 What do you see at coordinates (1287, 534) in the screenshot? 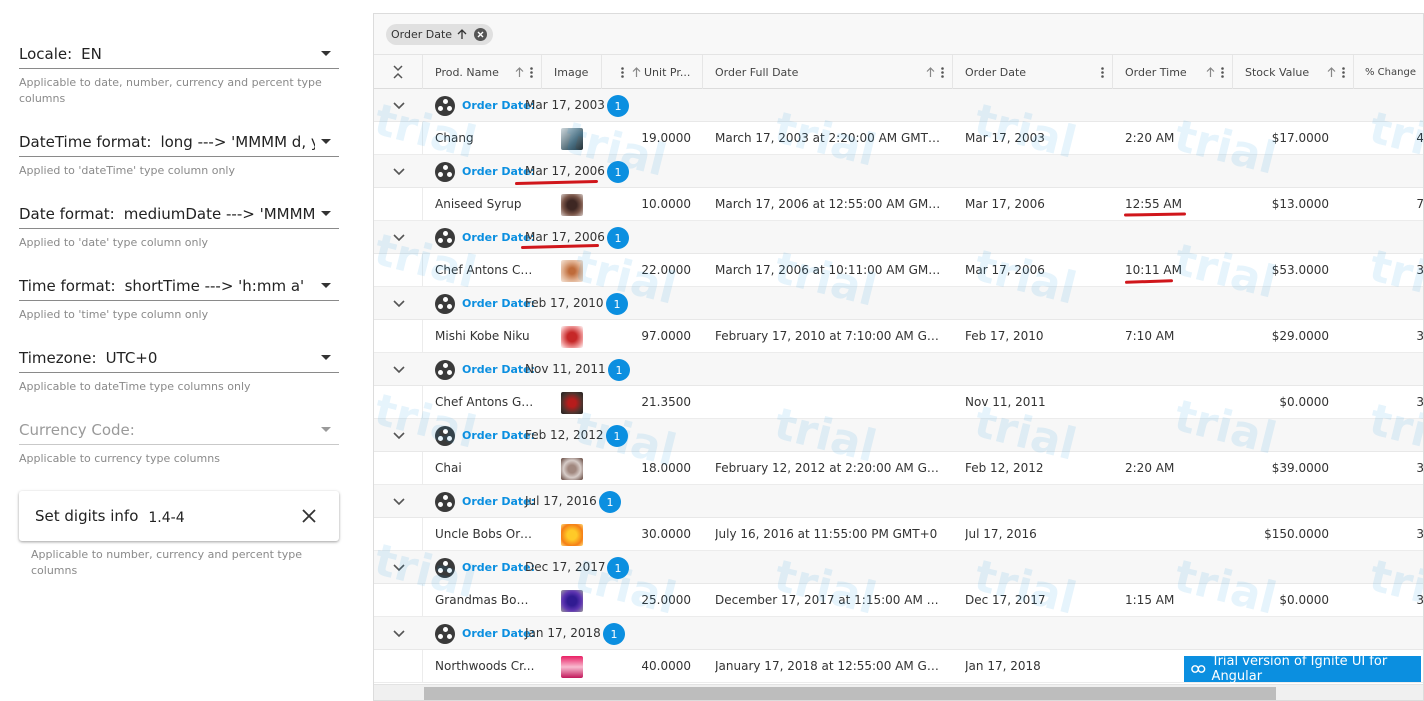
I see `cell-stock-value: $150.0000` at bounding box center [1287, 534].